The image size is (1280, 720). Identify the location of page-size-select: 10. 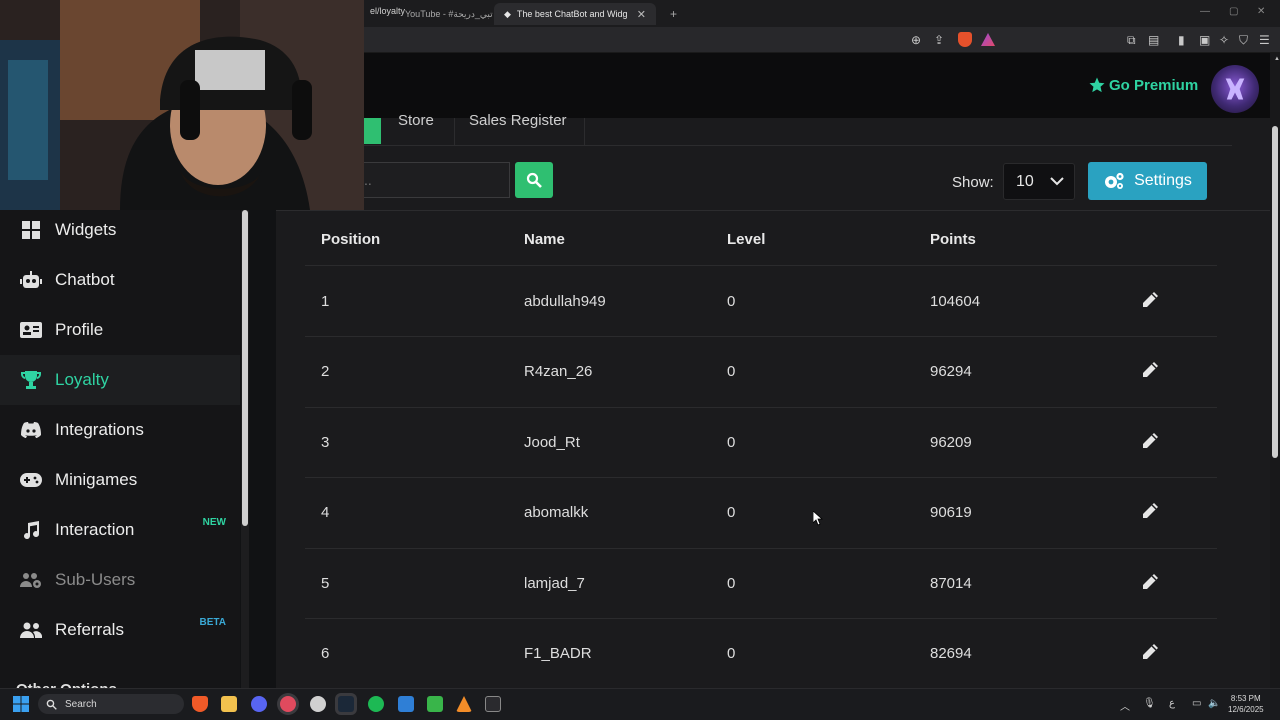
(1039, 181).